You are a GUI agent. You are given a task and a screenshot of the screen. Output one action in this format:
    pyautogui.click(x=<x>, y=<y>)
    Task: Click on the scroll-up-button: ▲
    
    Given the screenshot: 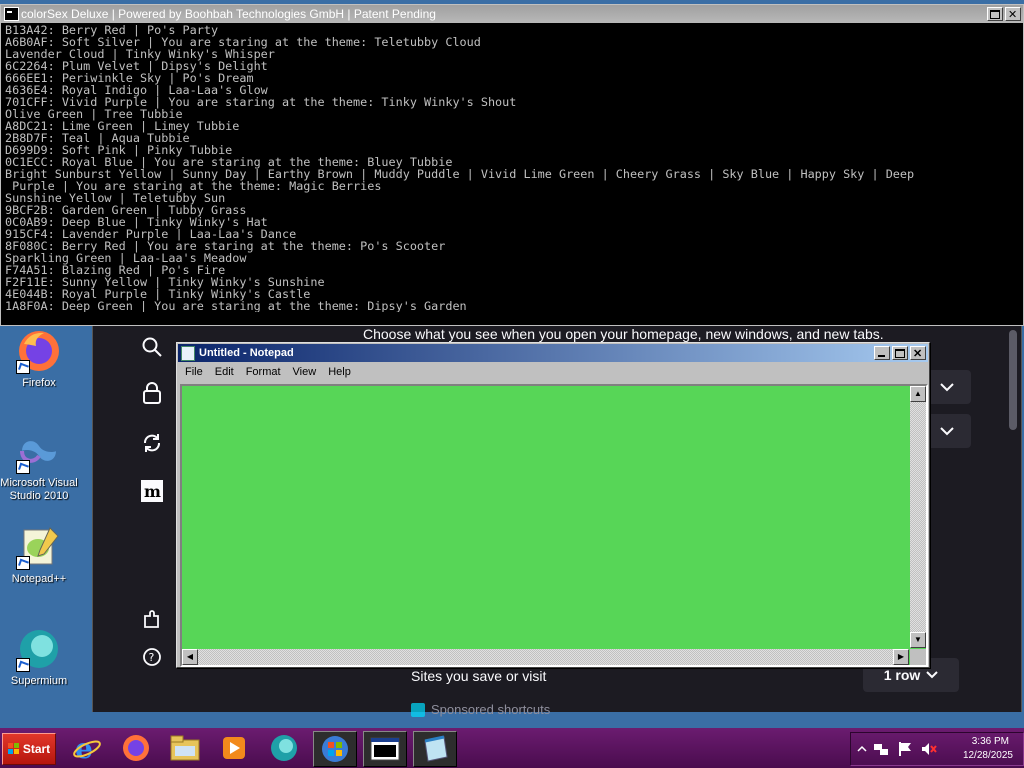 What is the action you would take?
    pyautogui.click(x=918, y=394)
    